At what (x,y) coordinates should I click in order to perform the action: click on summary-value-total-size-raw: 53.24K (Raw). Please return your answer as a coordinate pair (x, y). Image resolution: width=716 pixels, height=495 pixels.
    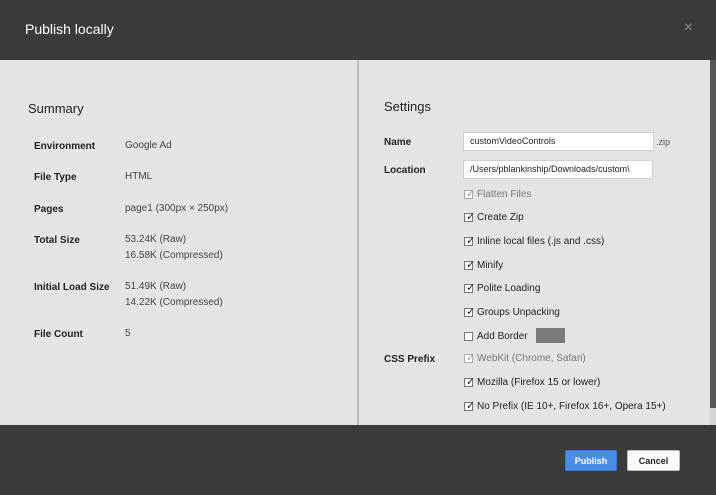
    Looking at the image, I should click on (156, 239).